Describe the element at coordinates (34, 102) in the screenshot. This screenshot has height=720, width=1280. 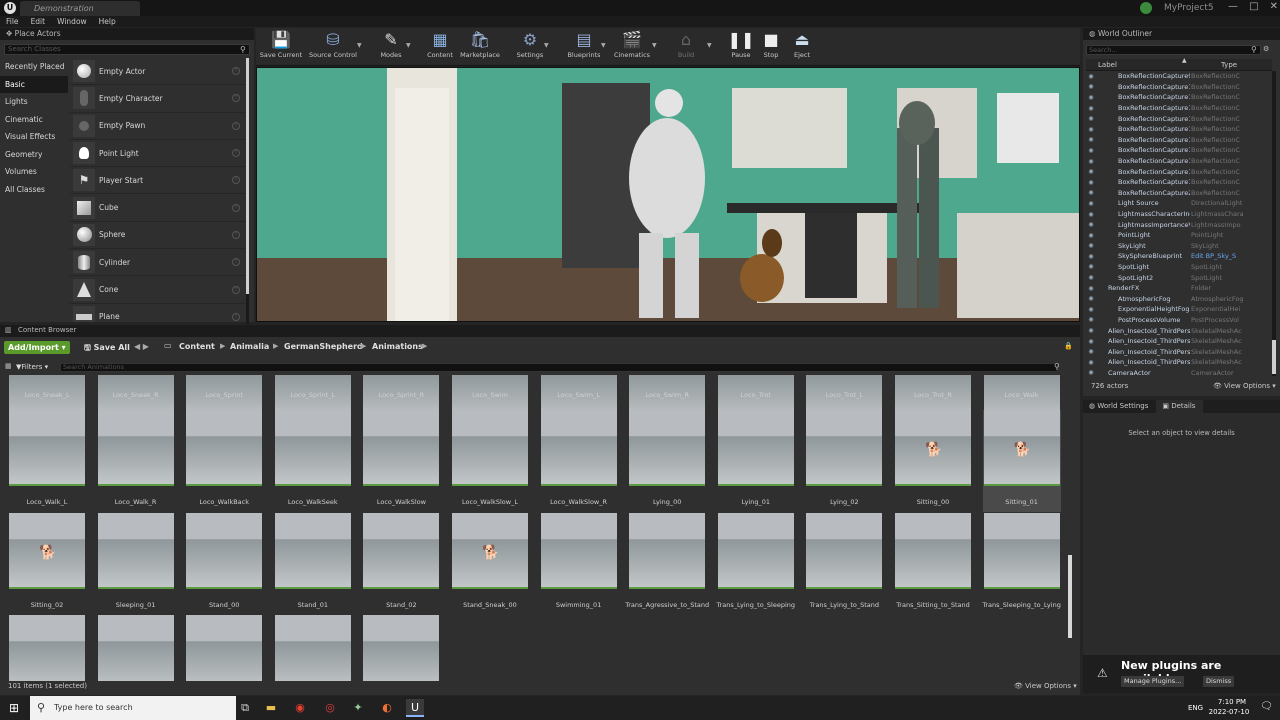
I see `category-lights: Lights` at that location.